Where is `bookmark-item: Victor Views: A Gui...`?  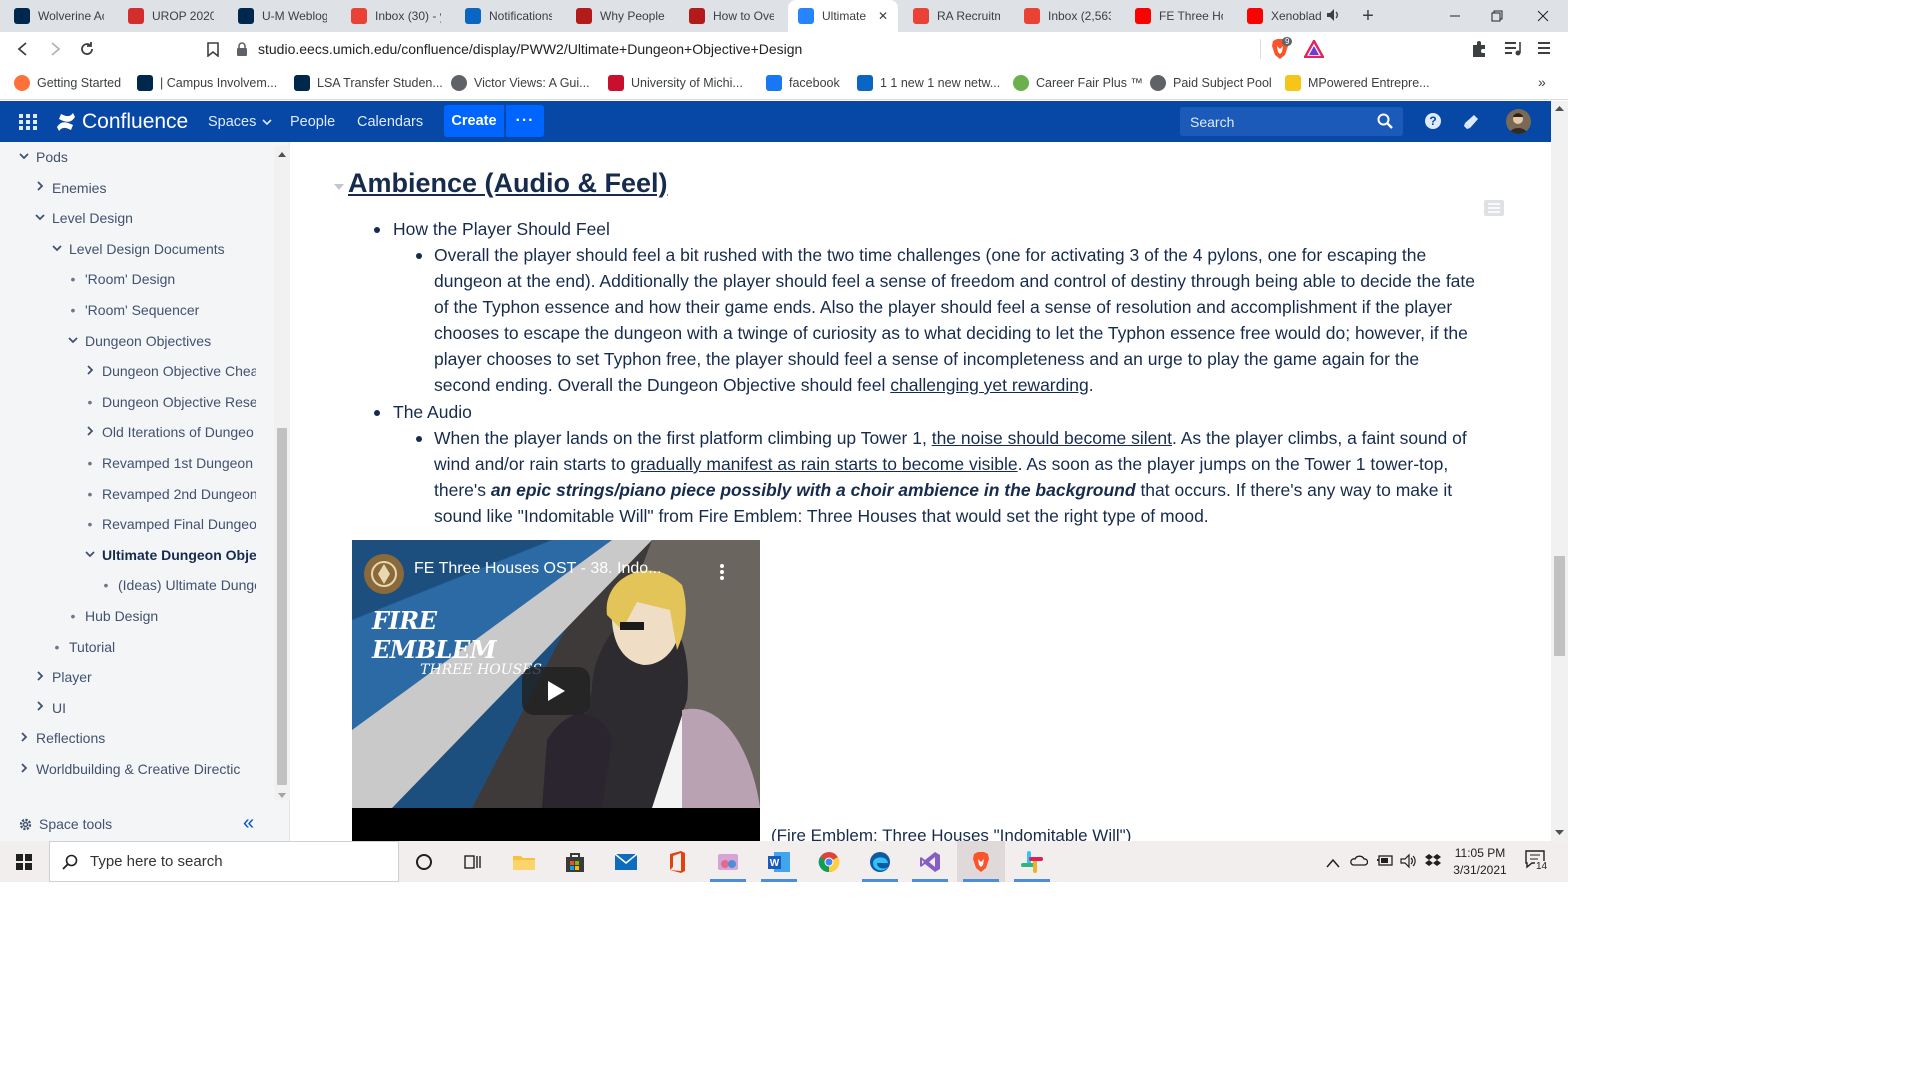 bookmark-item: Victor Views: A Gui... is located at coordinates (520, 83).